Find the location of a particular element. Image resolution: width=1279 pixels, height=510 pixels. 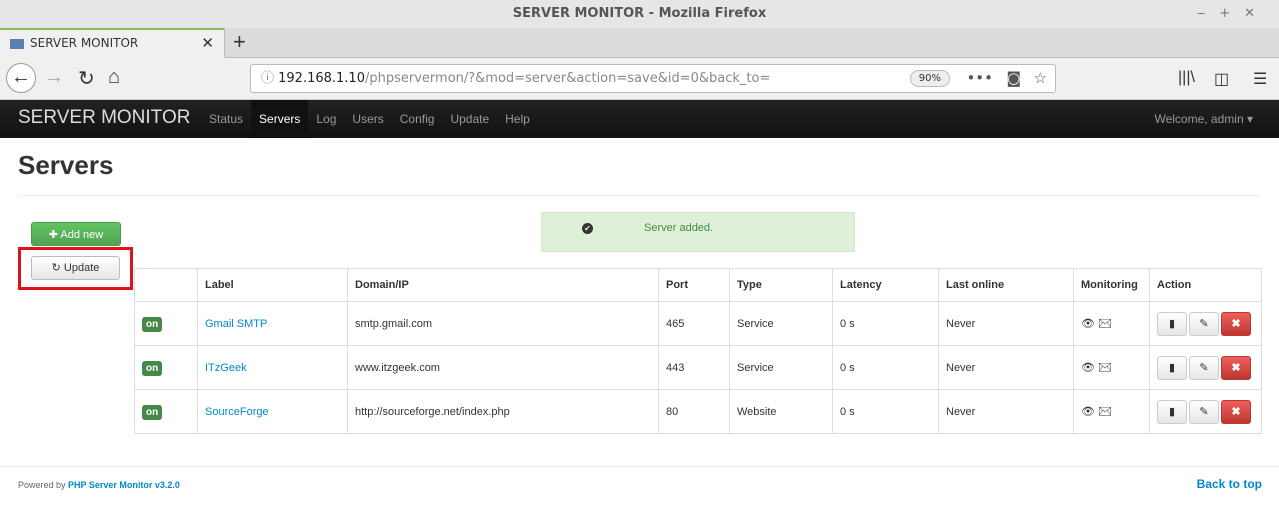

server-domain: http://sourceforge.net/index.php is located at coordinates (432, 412).